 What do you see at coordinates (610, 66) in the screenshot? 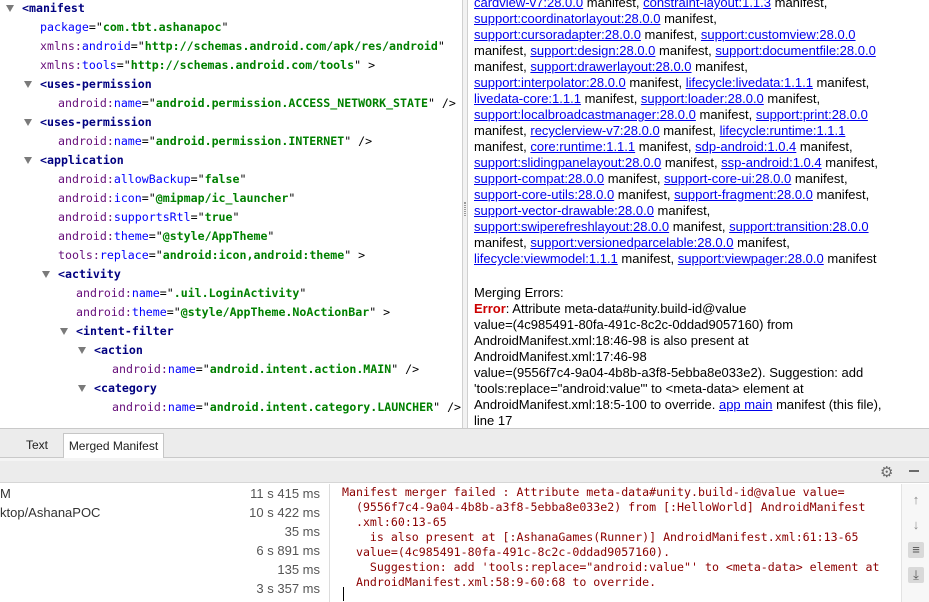
I see `library-manifest-link: support:drawerlayout:28.0.0` at bounding box center [610, 66].